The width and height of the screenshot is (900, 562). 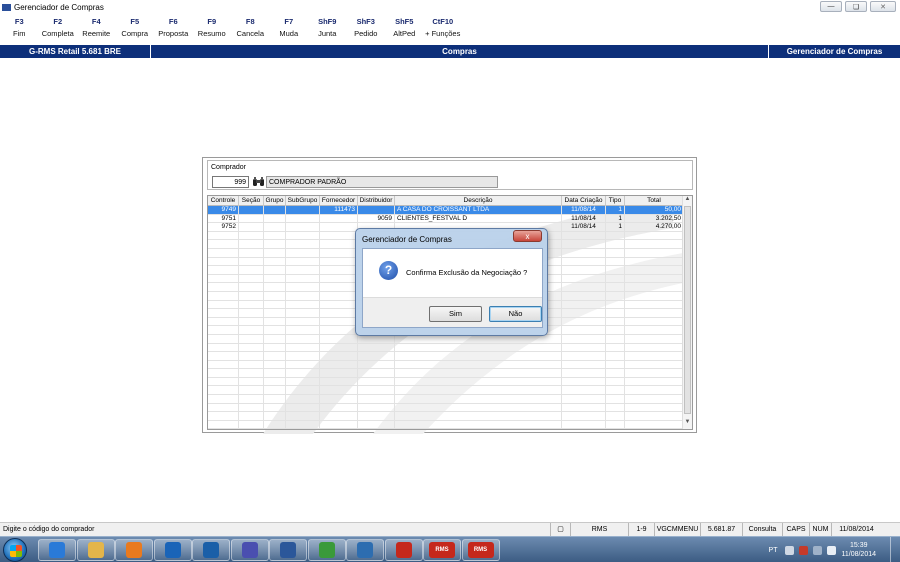 I want to click on network-icon, so click(x=818, y=550).